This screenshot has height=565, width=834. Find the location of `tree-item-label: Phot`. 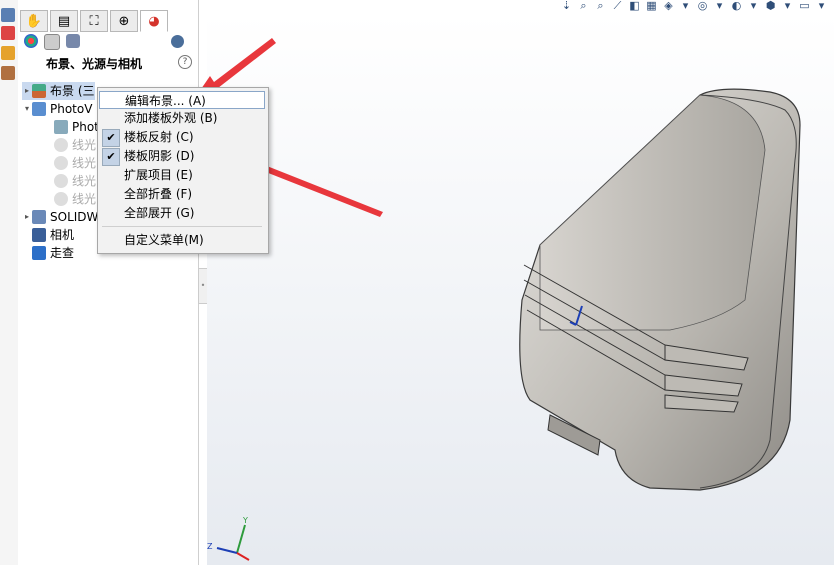

tree-item-label: Phot is located at coordinates (85, 127).